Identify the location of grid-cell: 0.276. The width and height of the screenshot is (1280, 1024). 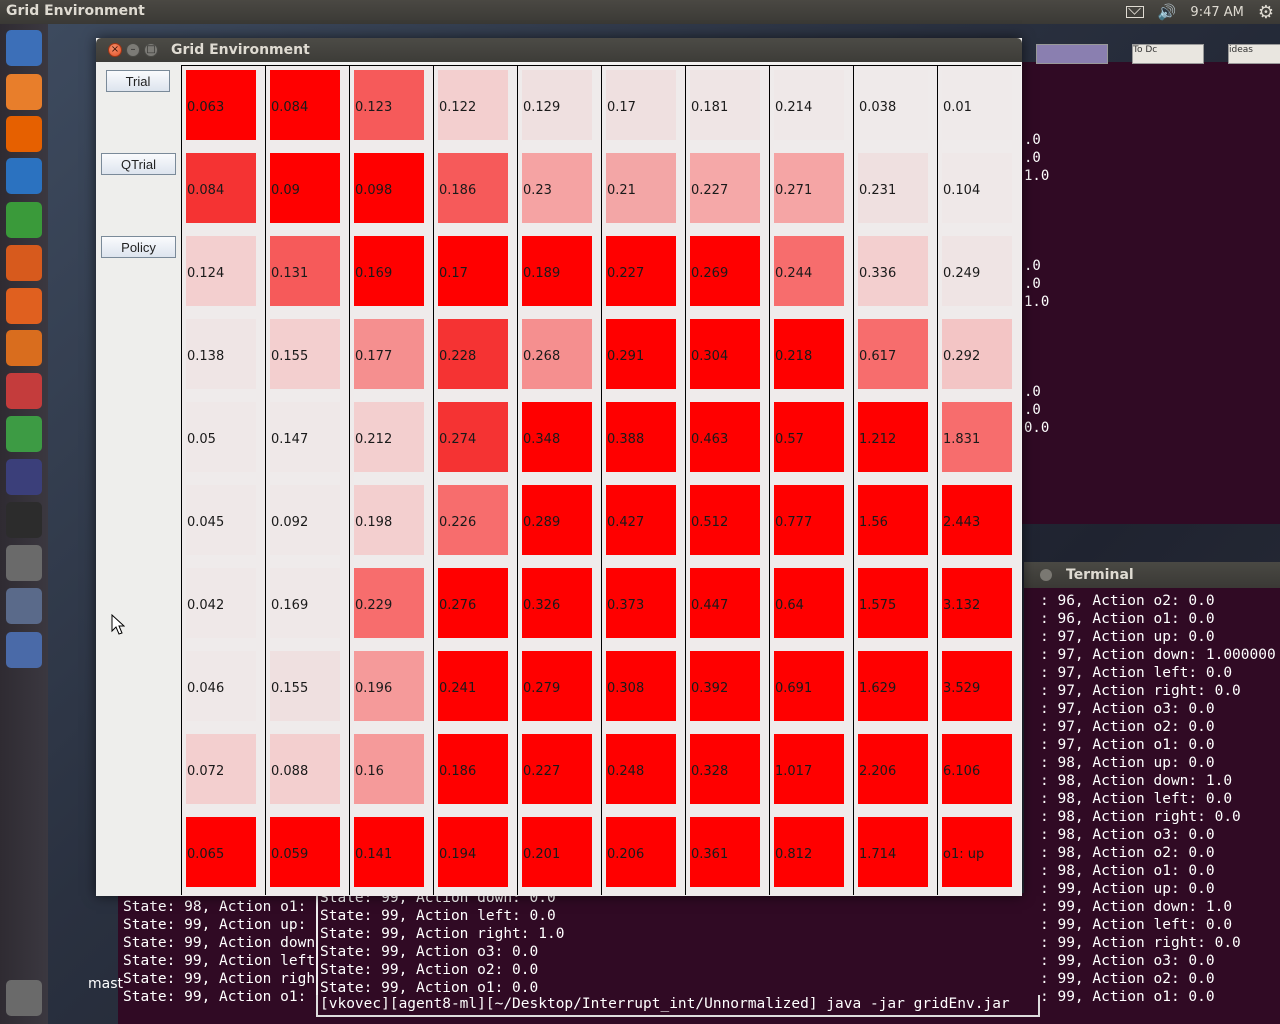
(475, 605).